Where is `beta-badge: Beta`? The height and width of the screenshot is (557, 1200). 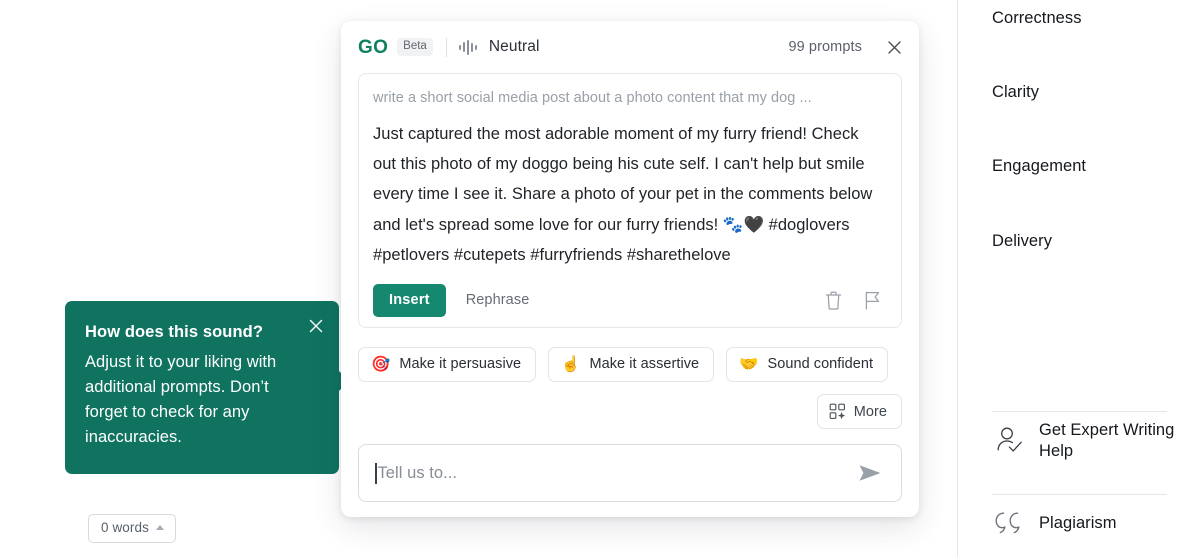 beta-badge: Beta is located at coordinates (415, 47).